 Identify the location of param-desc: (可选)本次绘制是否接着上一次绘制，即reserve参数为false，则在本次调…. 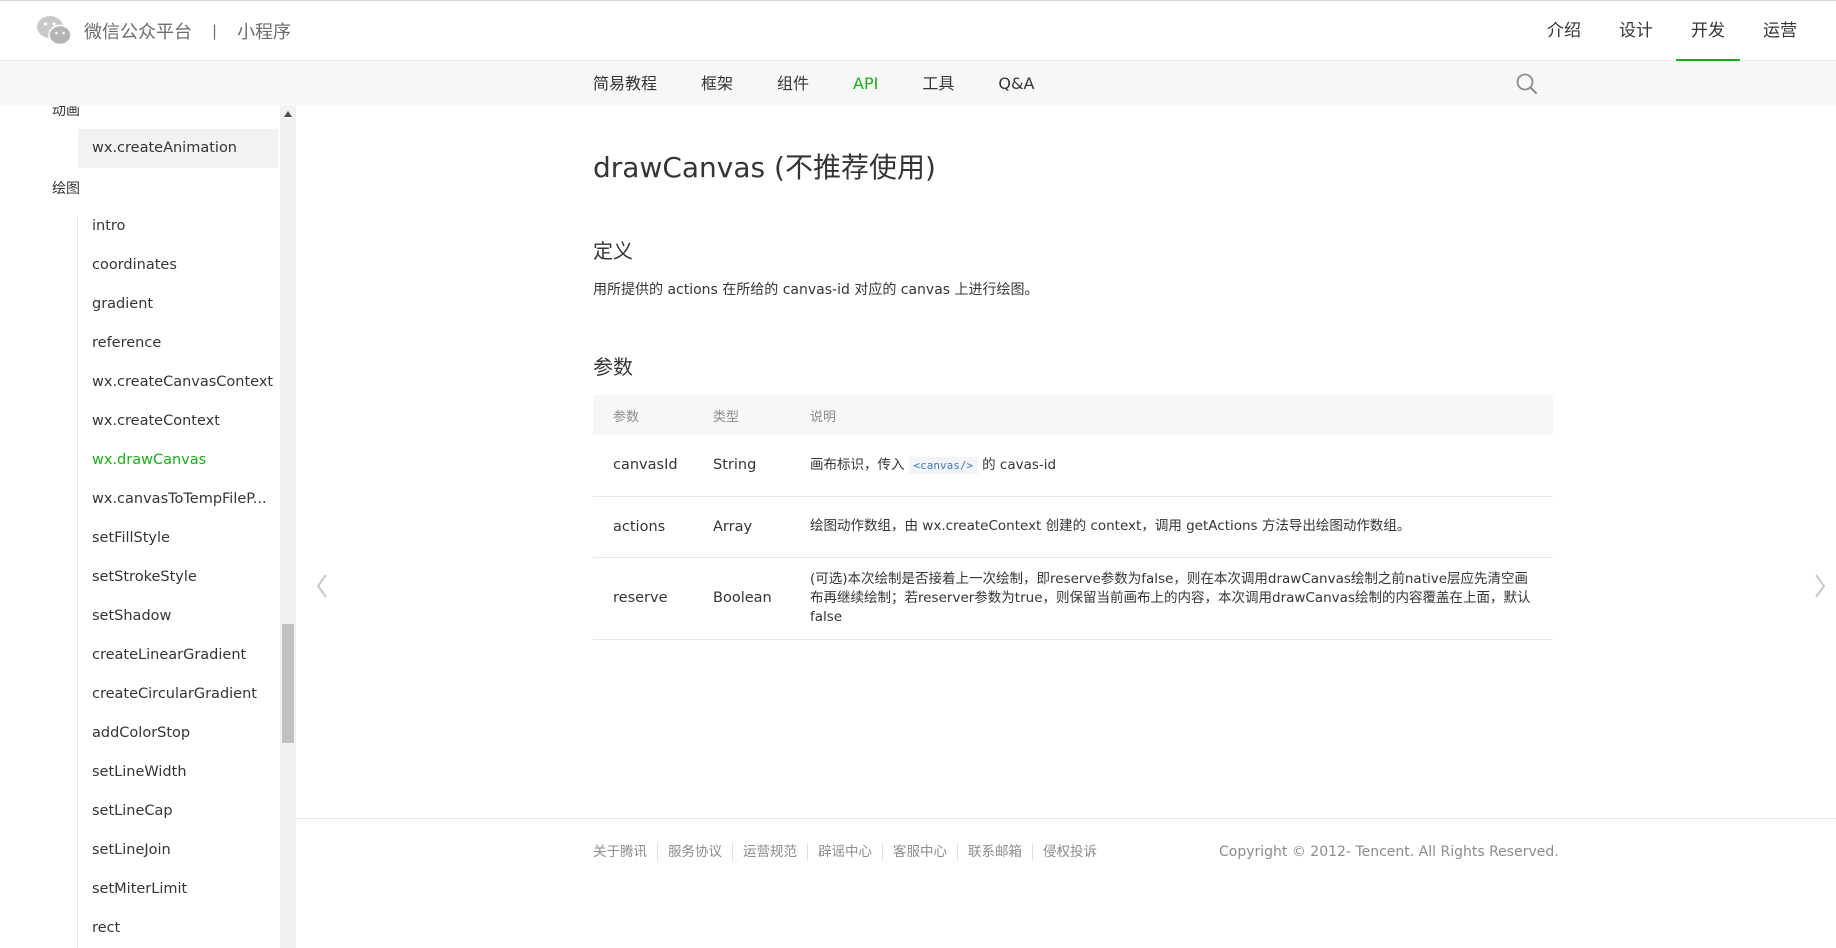
(1171, 598).